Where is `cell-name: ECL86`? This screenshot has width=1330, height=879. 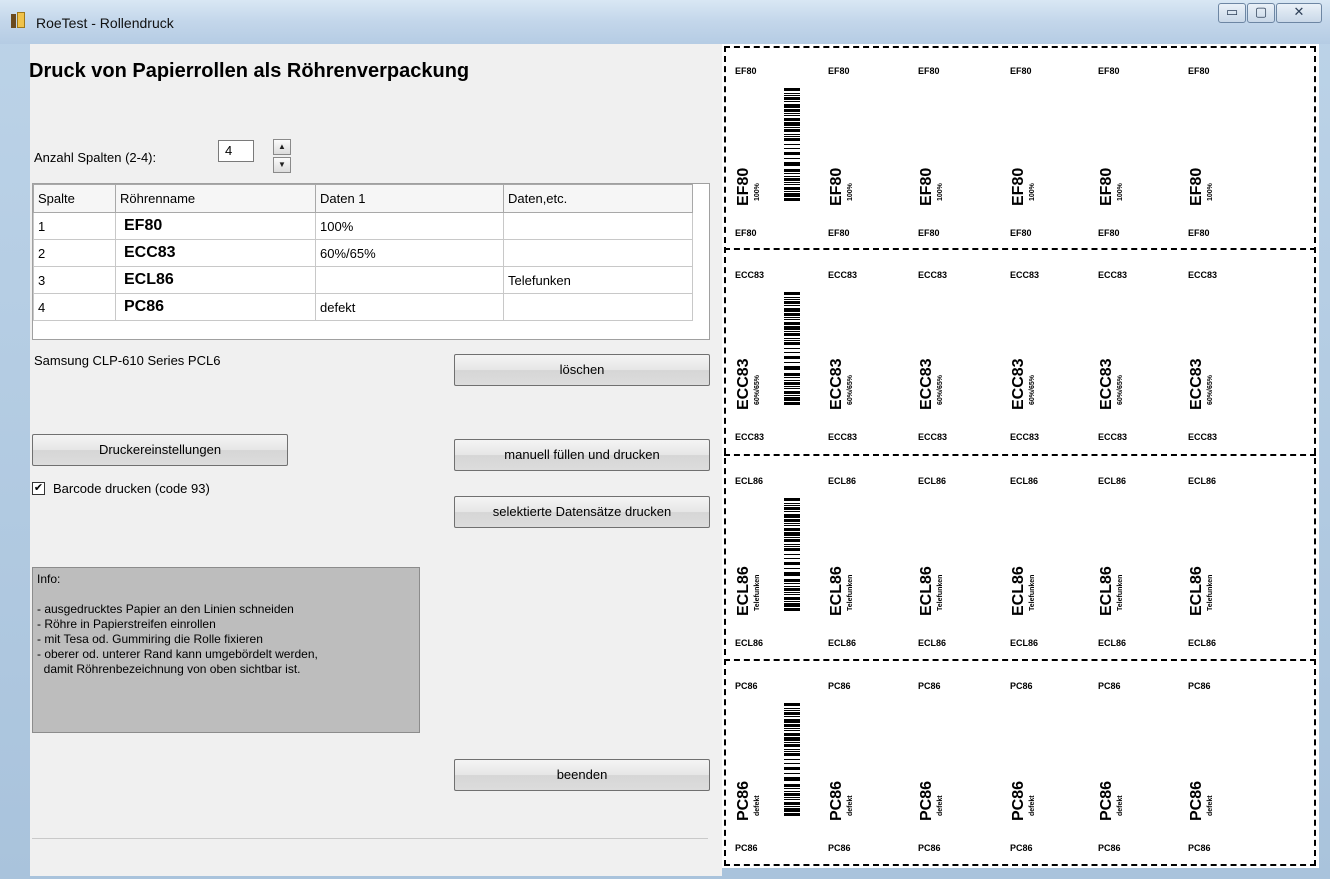 cell-name: ECL86 is located at coordinates (215, 280).